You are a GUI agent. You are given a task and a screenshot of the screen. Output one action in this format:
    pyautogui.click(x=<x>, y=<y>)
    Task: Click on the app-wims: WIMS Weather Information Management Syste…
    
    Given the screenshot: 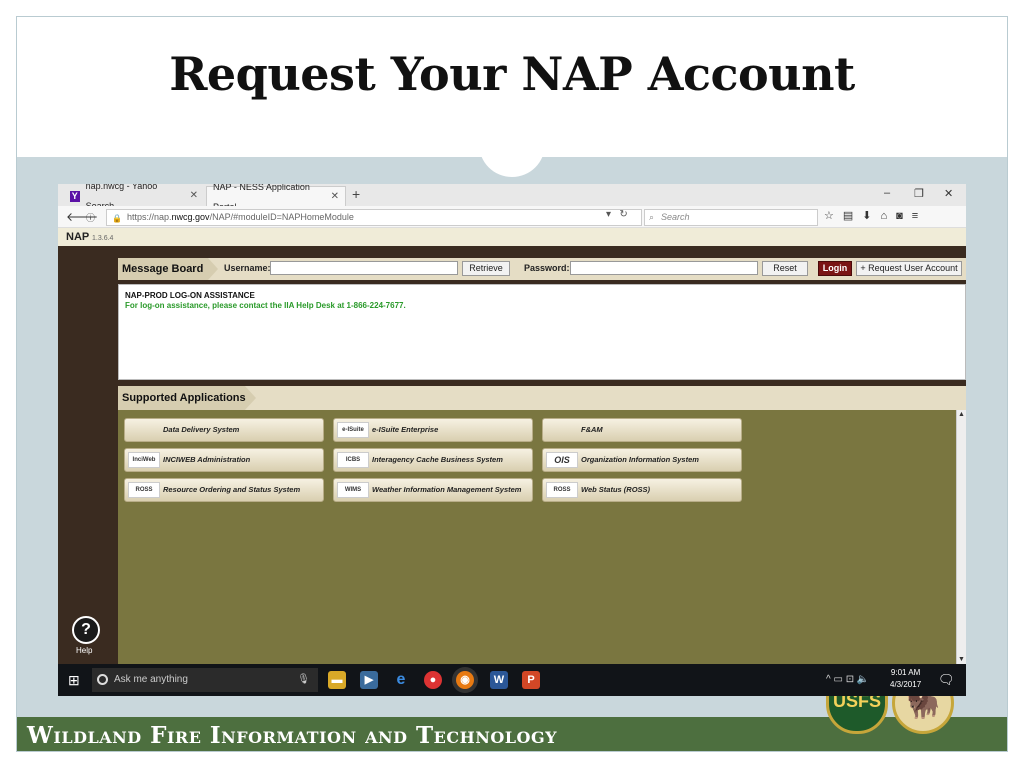 What is the action you would take?
    pyautogui.click(x=433, y=490)
    